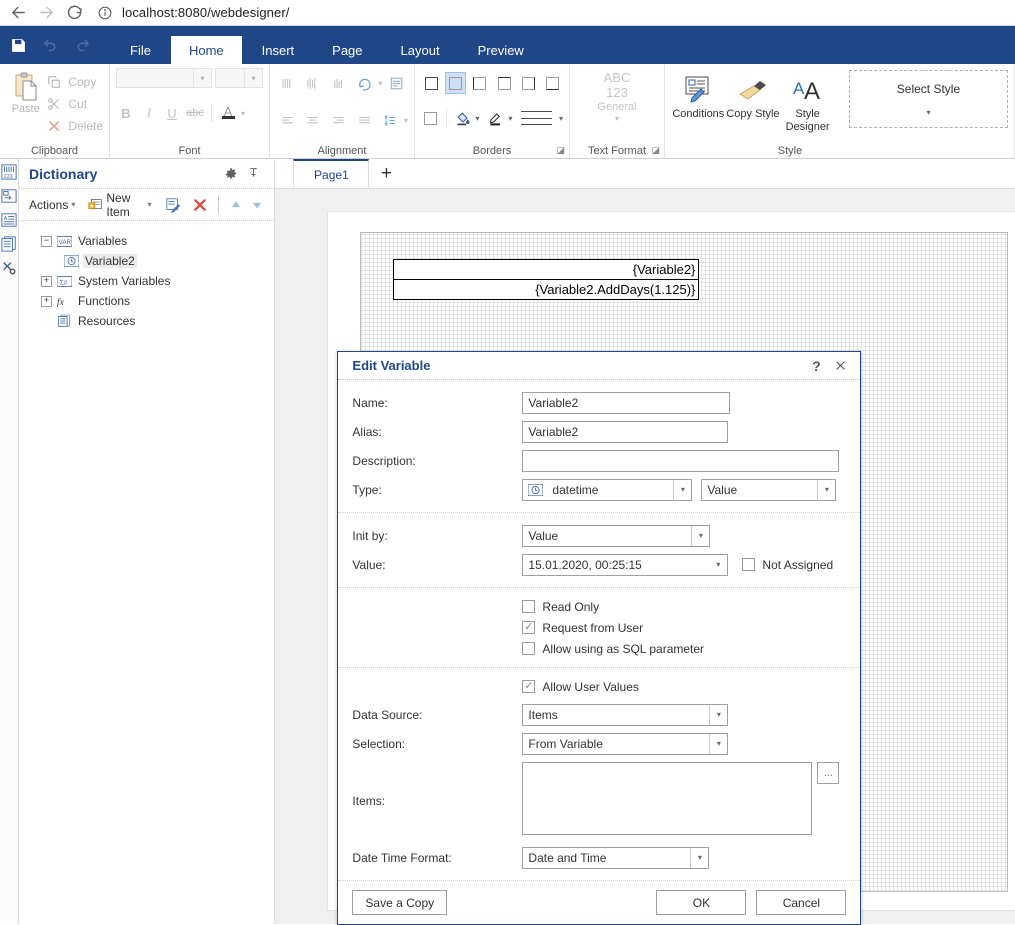  I want to click on tree-node-variables: − VAR Variables, so click(157, 241).